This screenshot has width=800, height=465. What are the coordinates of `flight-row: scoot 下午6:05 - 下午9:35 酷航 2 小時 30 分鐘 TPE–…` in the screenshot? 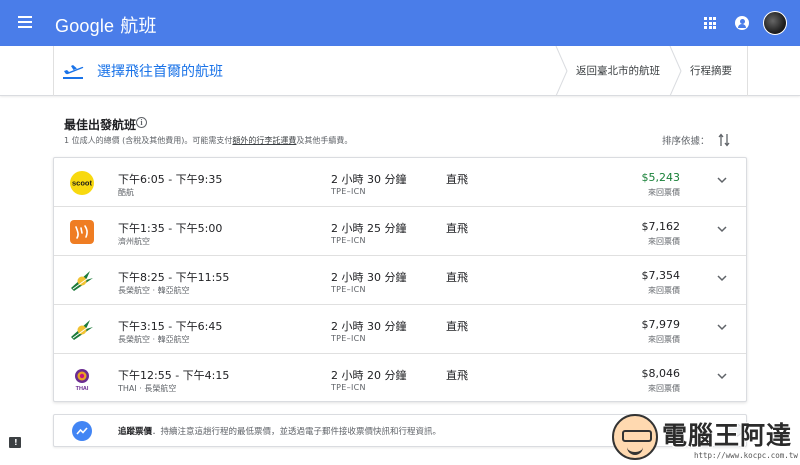 It's located at (400, 182).